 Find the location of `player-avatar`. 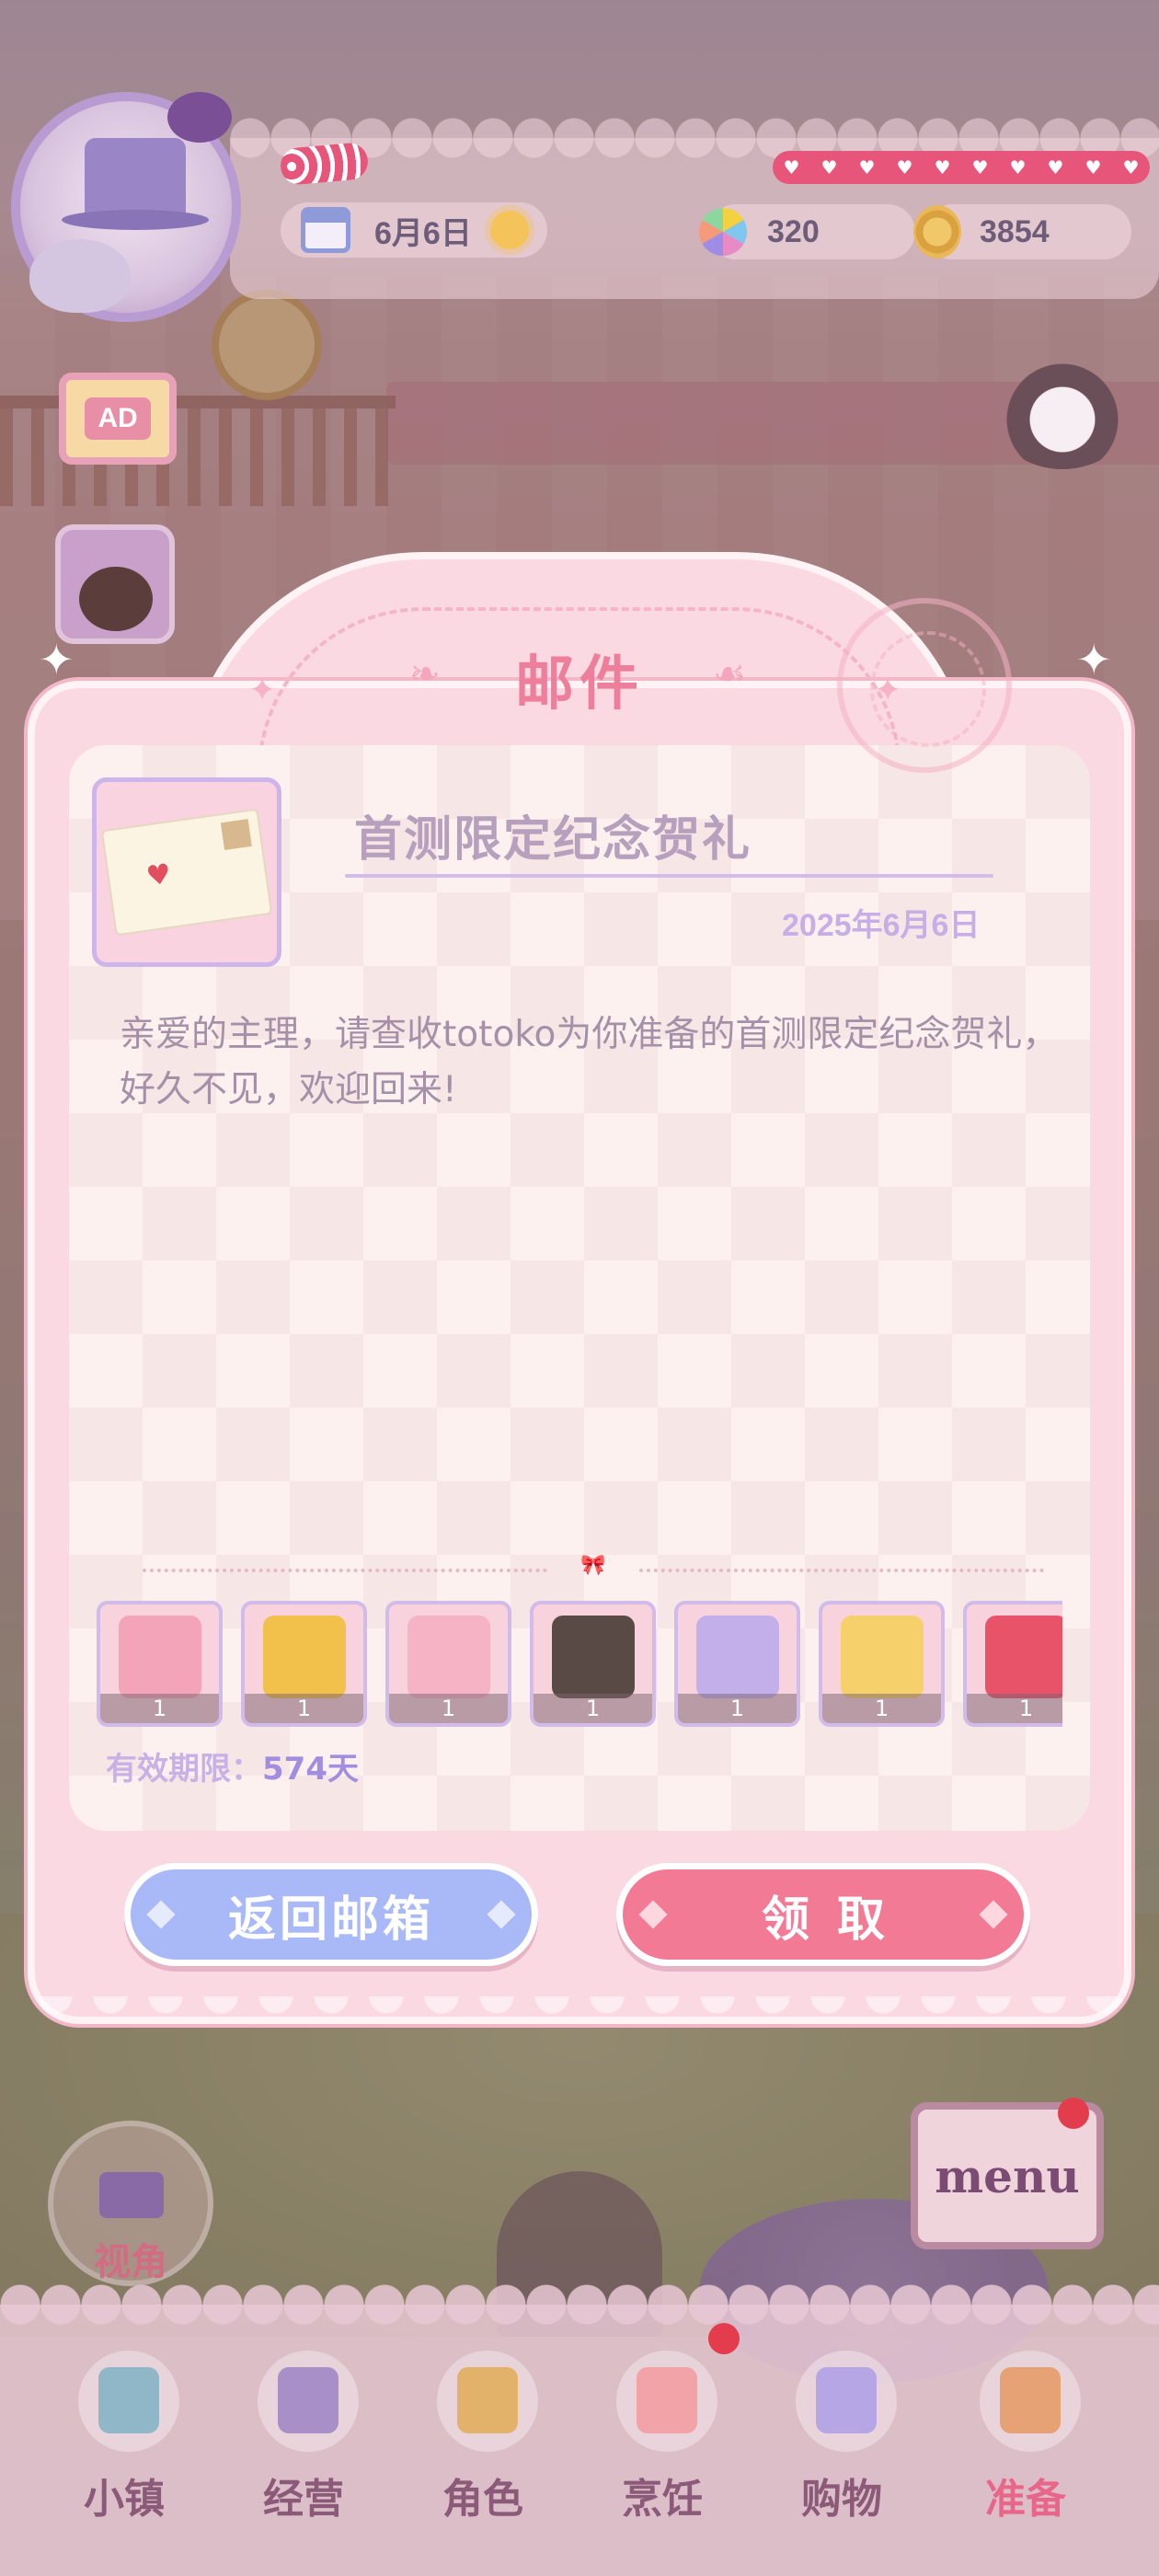

player-avatar is located at coordinates (126, 207).